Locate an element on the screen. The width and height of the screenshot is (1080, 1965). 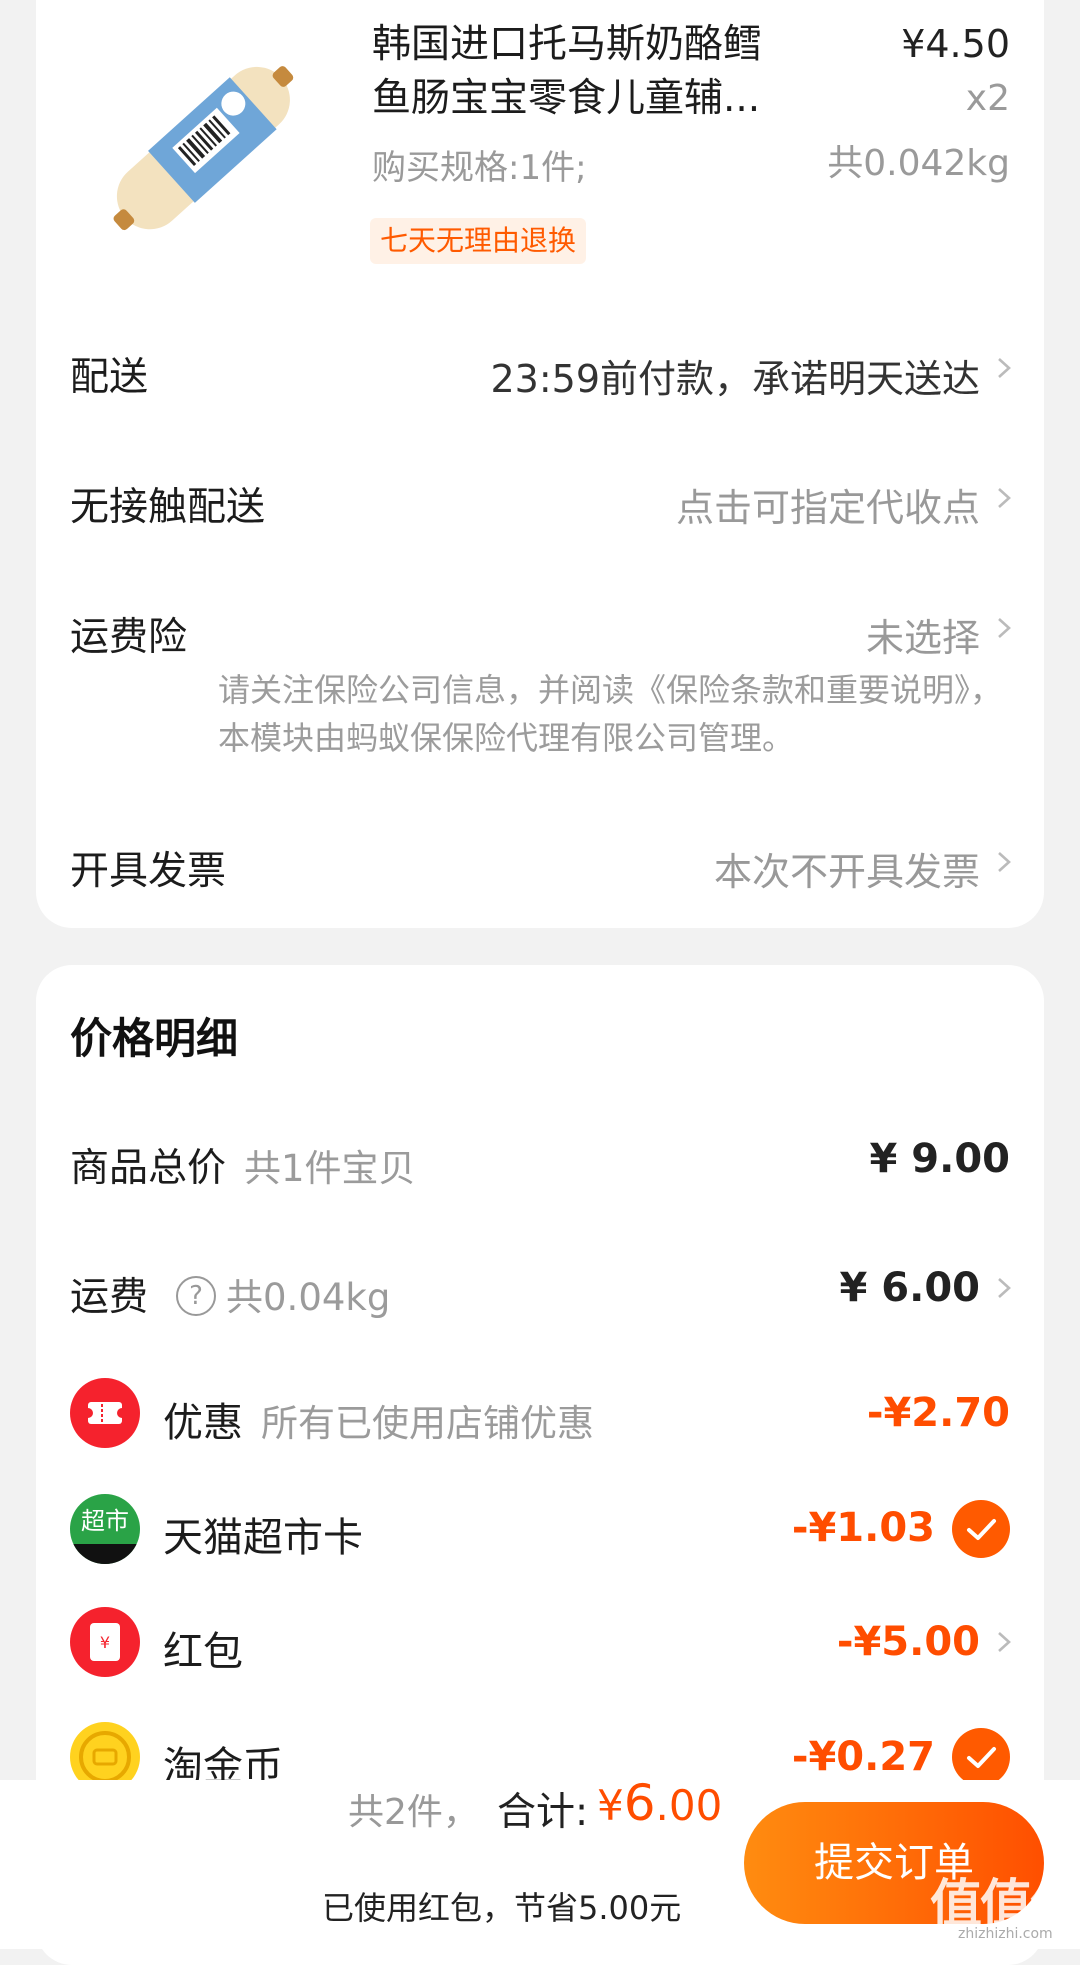
total-dec: .00 is located at coordinates (689, 1805).